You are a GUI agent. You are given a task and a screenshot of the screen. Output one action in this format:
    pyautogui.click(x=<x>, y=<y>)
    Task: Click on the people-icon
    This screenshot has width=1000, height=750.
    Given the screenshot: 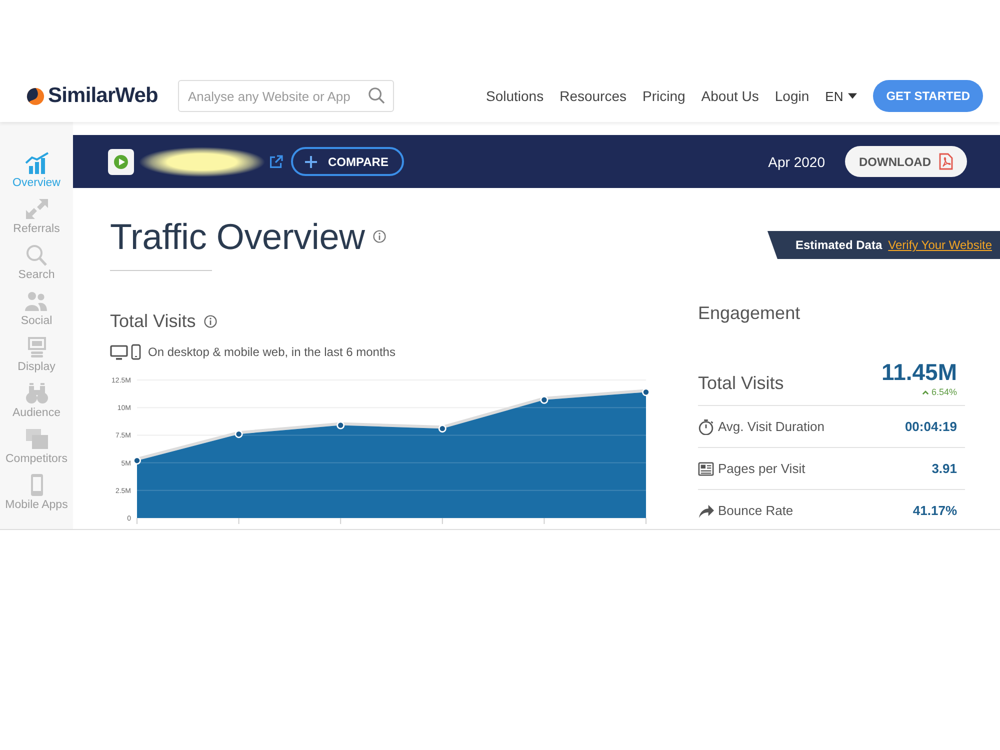 What is the action you would take?
    pyautogui.click(x=36, y=301)
    